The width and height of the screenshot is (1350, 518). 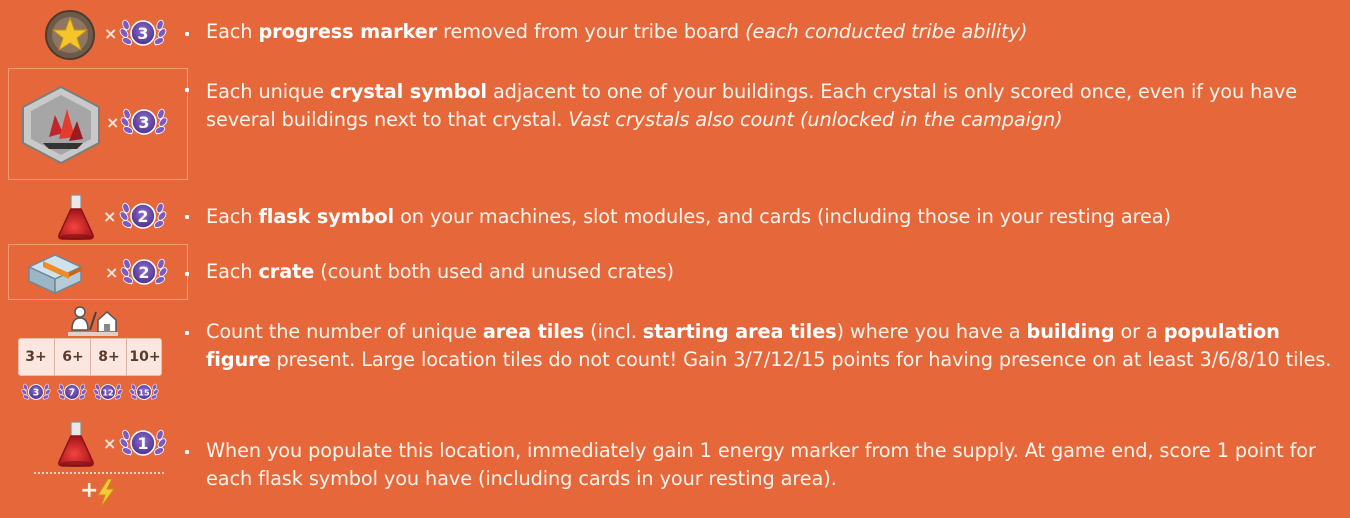 I want to click on crystal-hex-icon, so click(x=61, y=125).